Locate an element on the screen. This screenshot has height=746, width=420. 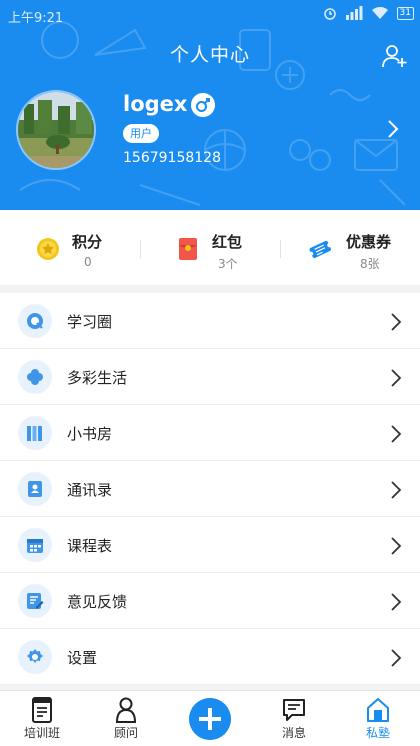
settings-gear-icon is located at coordinates (35, 656).